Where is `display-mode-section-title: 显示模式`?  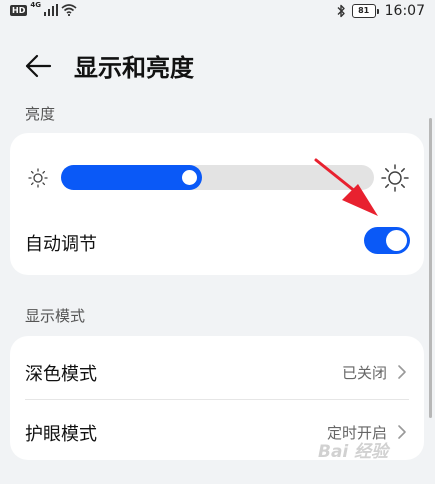 display-mode-section-title: 显示模式 is located at coordinates (55, 316).